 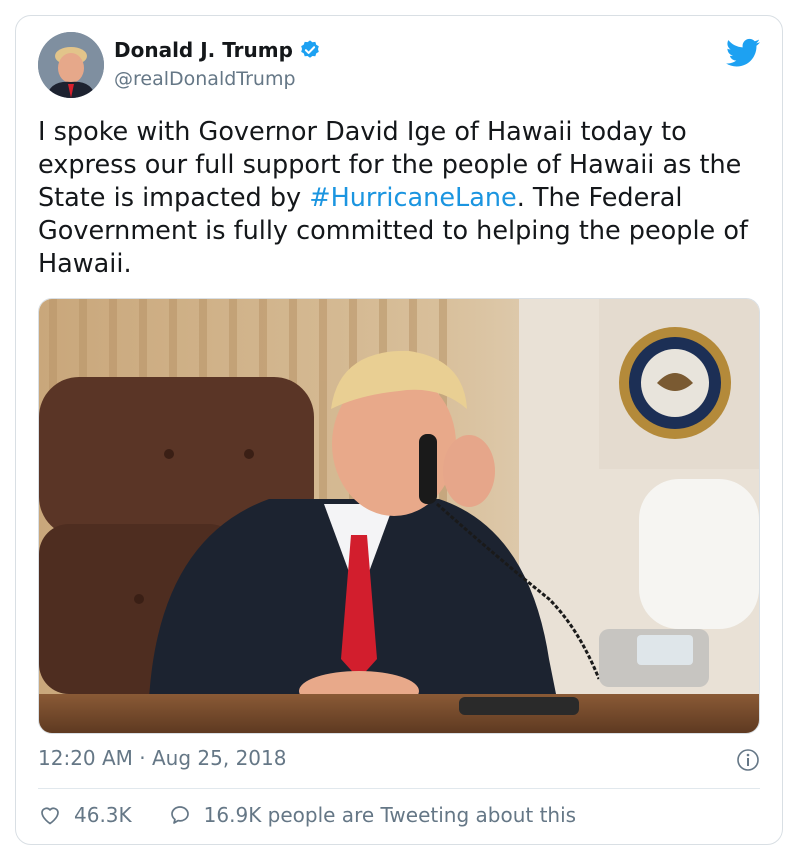 What do you see at coordinates (310, 49) in the screenshot?
I see `verified-badge-icon` at bounding box center [310, 49].